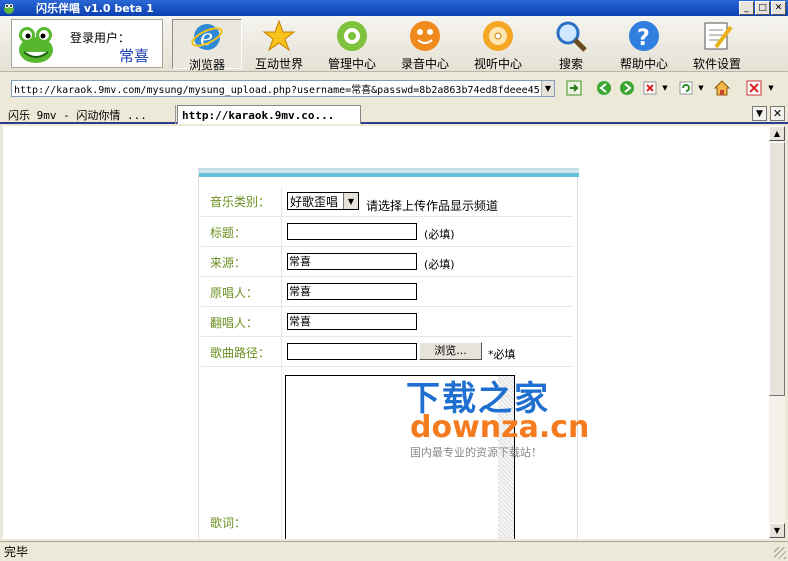 Image resolution: width=788 pixels, height=561 pixels. Describe the element at coordinates (279, 35) in the screenshot. I see `star-icon` at that location.